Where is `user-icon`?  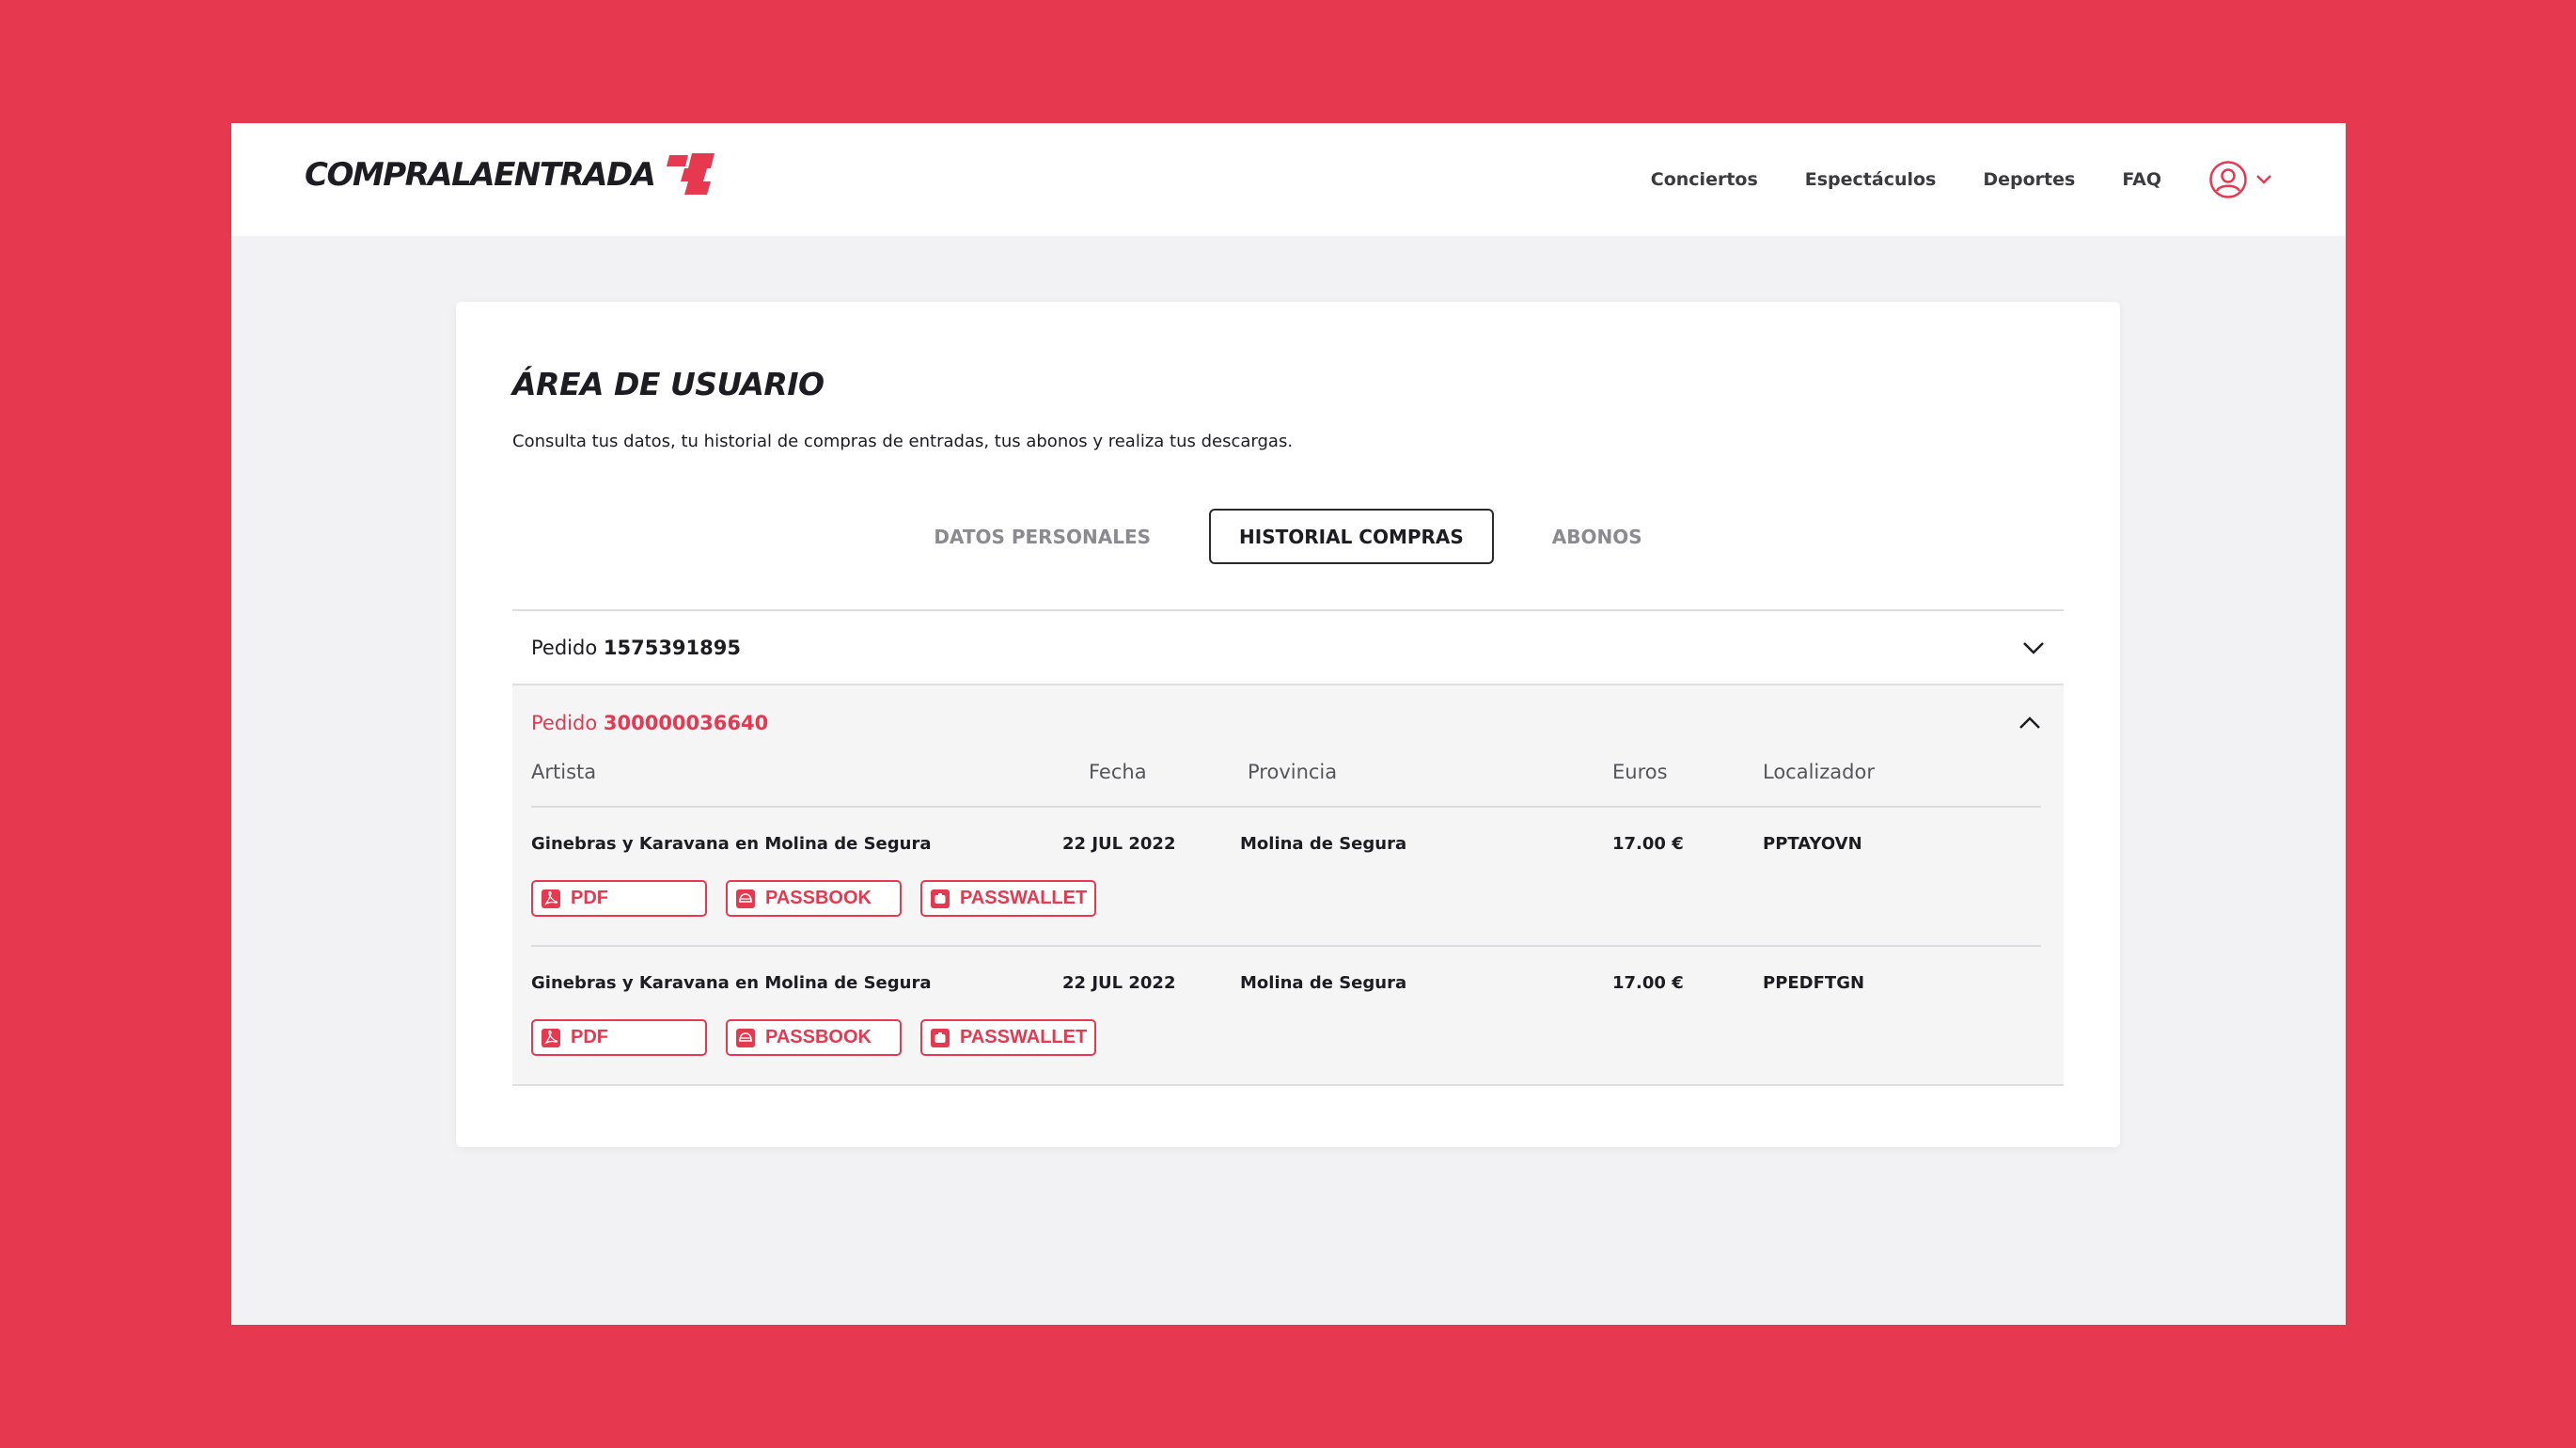 user-icon is located at coordinates (2228, 179).